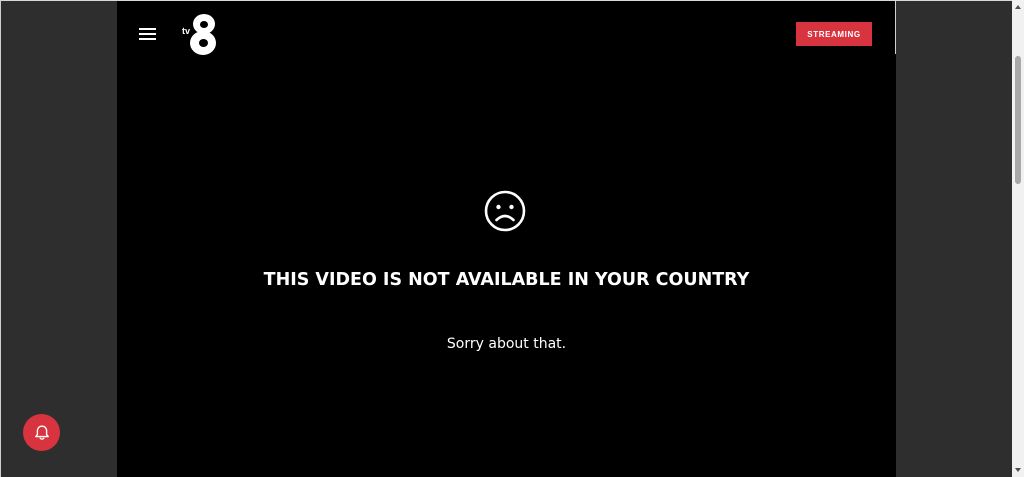  What do you see at coordinates (895, 27) in the screenshot?
I see `header-divider` at bounding box center [895, 27].